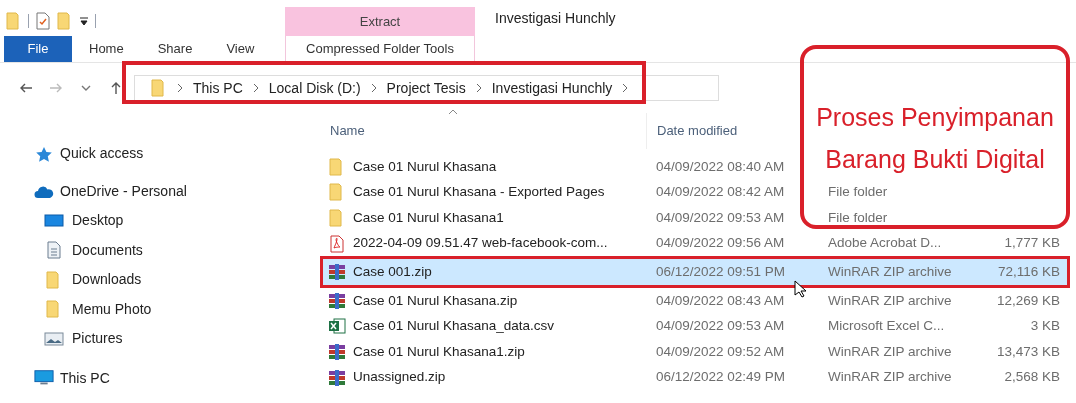 The image size is (1076, 403). I want to click on size-cell: 3 KB, so click(1045, 326).